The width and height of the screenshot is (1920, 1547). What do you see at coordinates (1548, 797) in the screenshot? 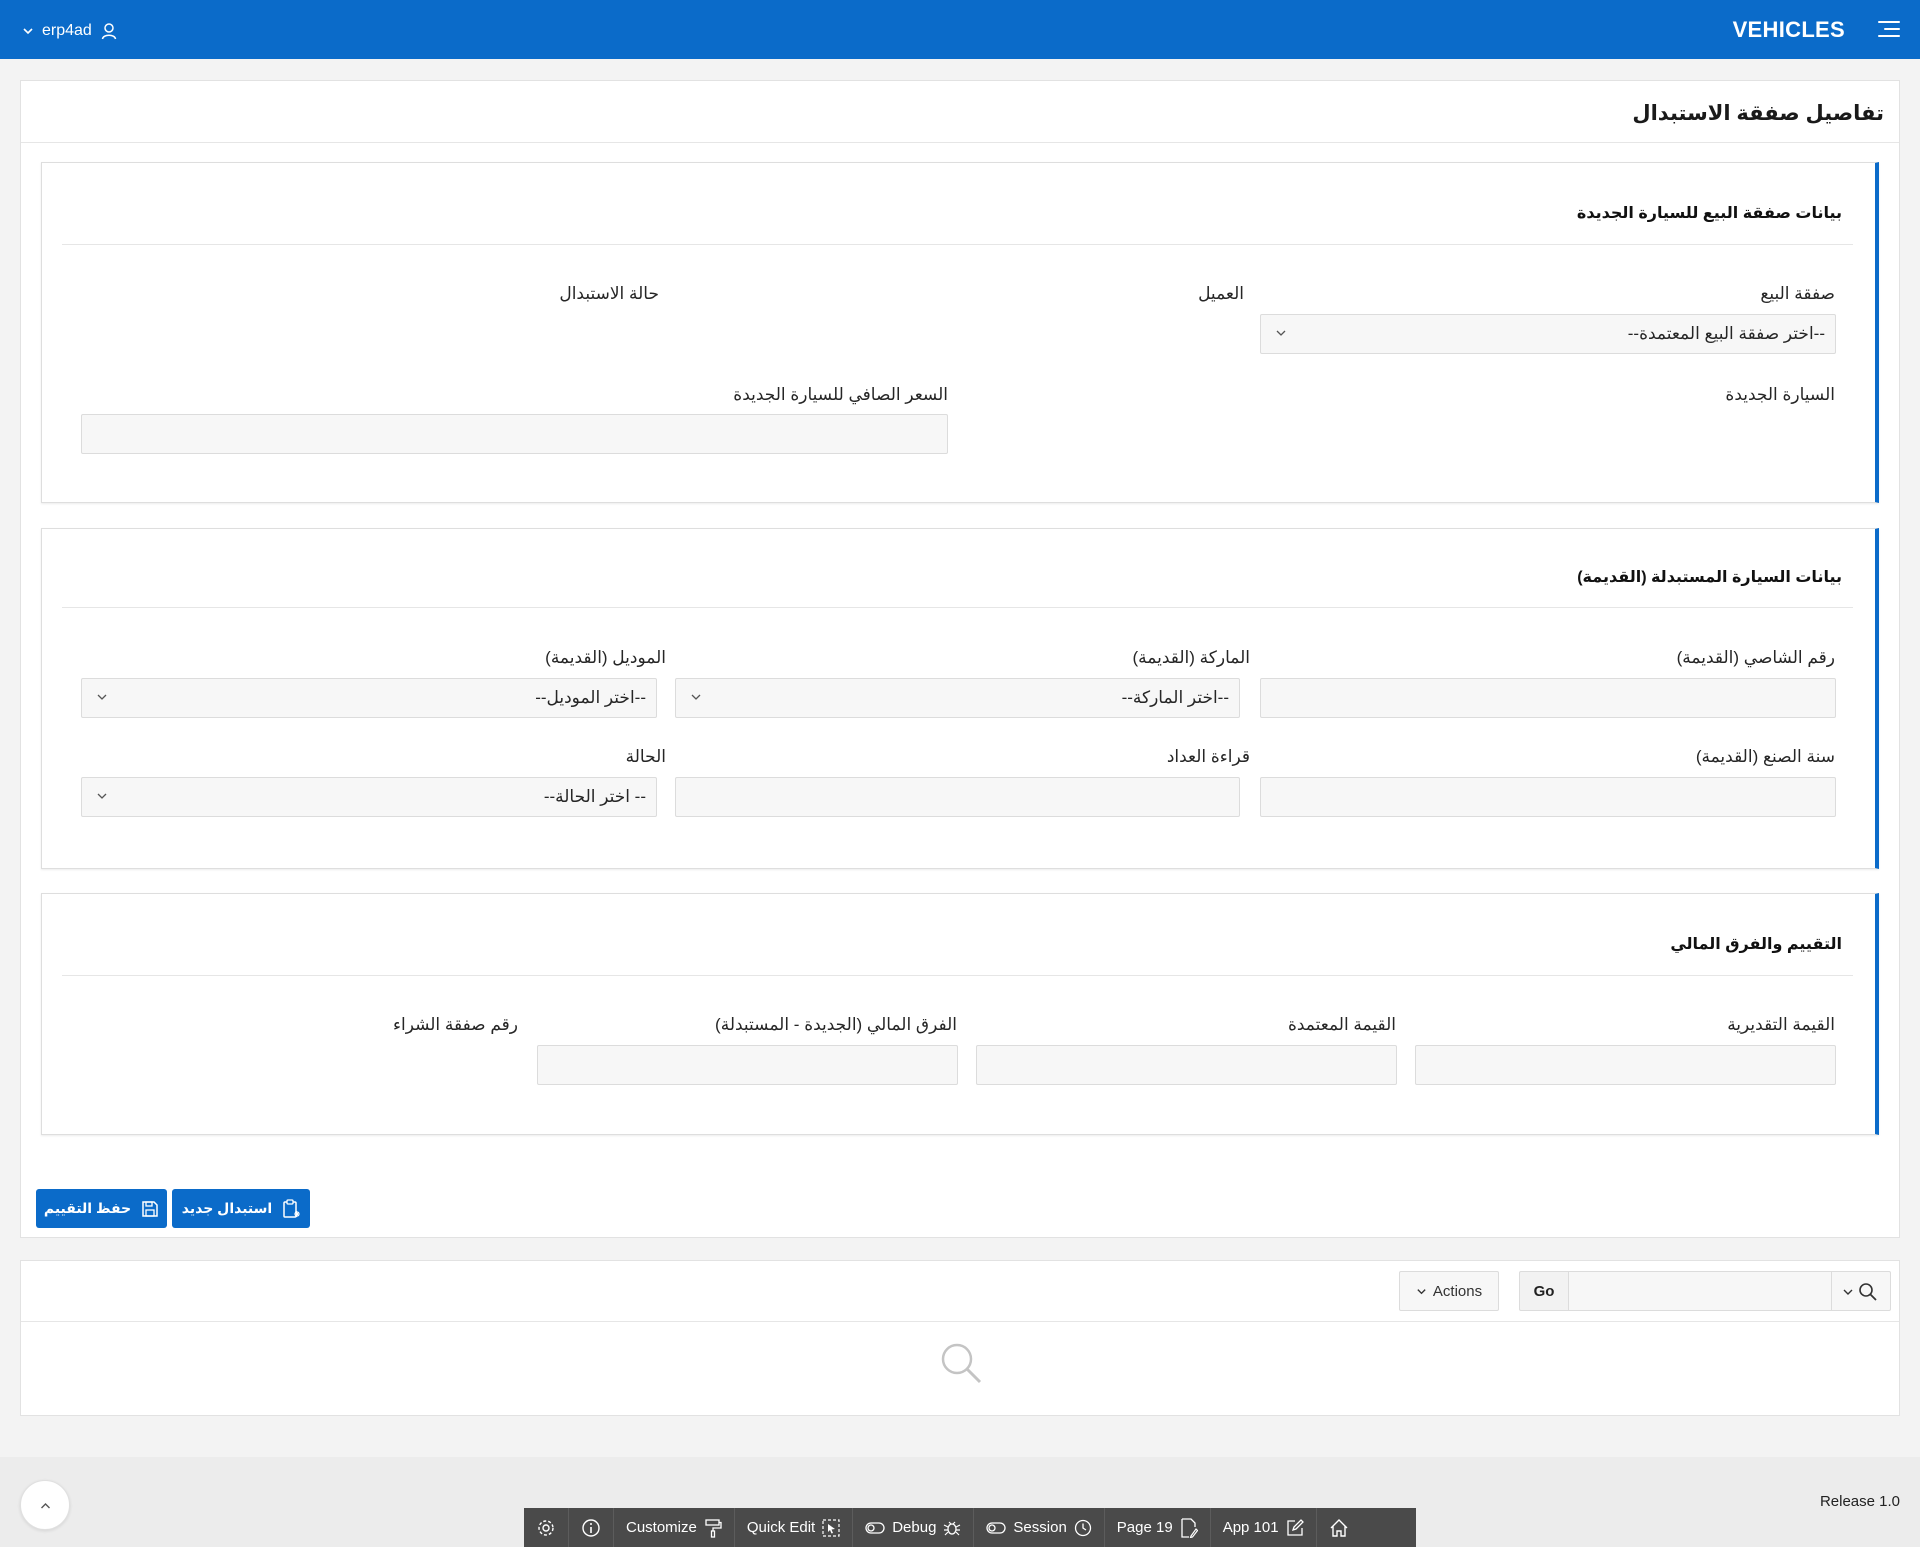
I see `year-field` at bounding box center [1548, 797].